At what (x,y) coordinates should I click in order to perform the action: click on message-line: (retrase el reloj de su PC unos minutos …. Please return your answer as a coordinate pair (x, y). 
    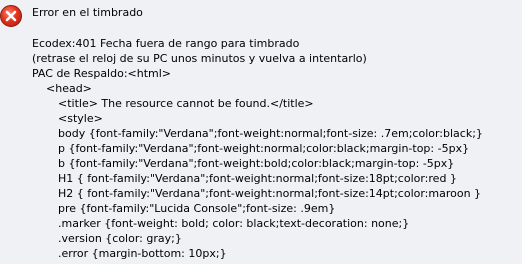
    Looking at the image, I should click on (199, 58).